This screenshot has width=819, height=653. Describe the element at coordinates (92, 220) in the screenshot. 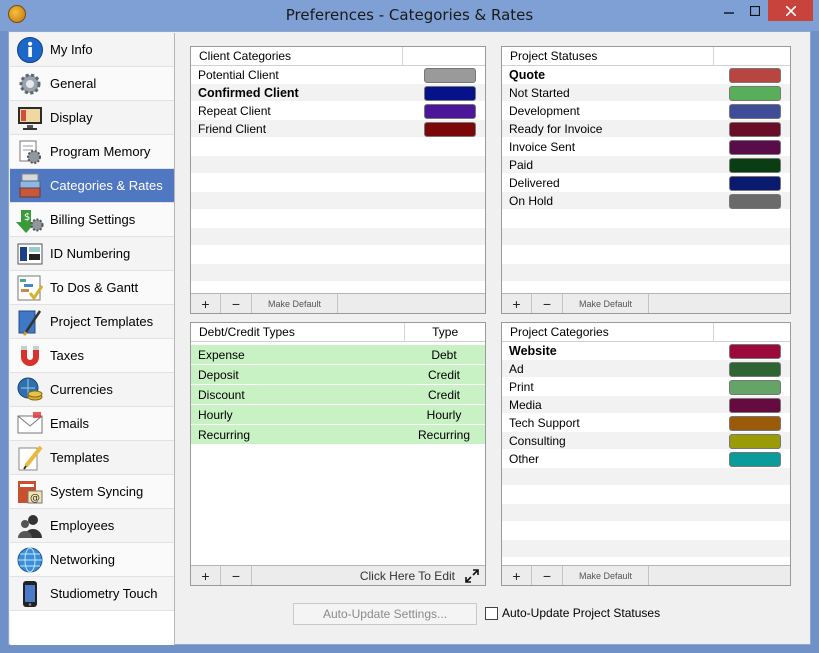

I see `sidebar-item-billing-settings: $ Billing Settings` at that location.